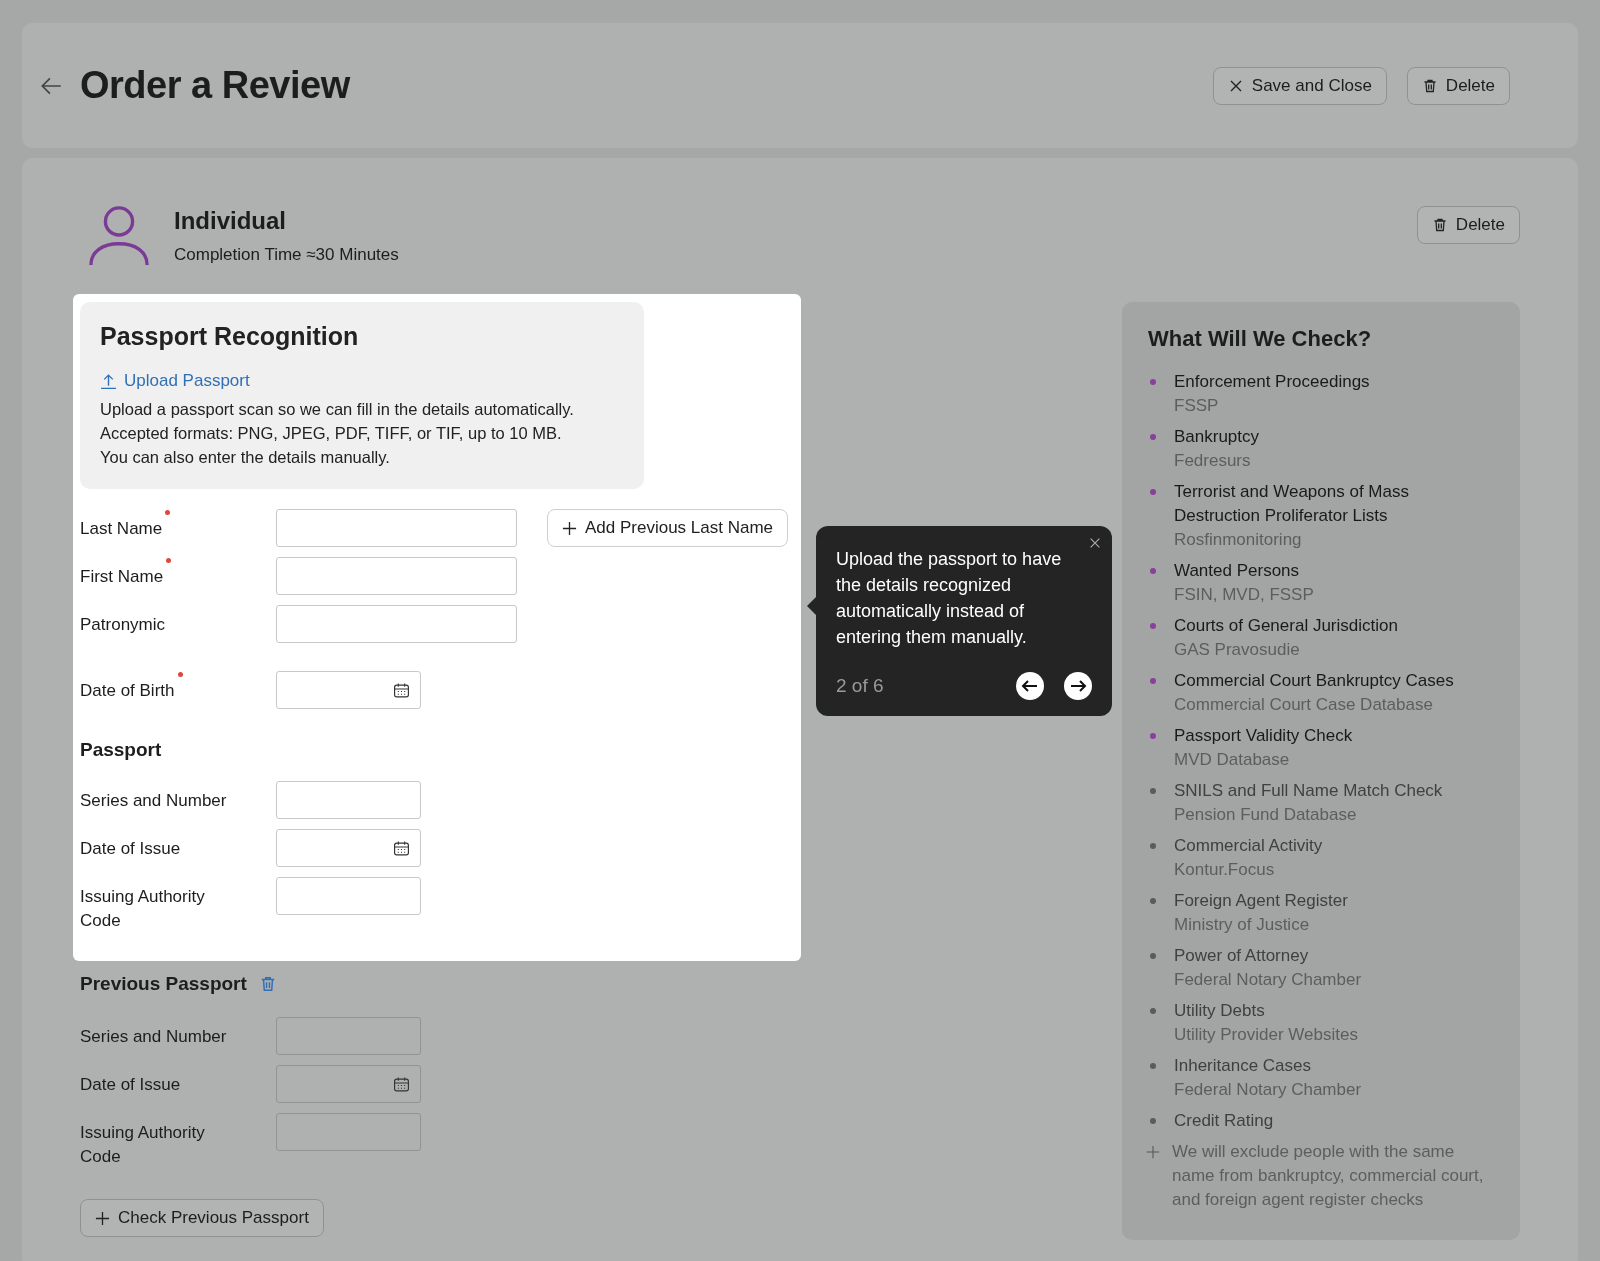  I want to click on check-previous-passport-button: Check Previous Passport, so click(202, 1218).